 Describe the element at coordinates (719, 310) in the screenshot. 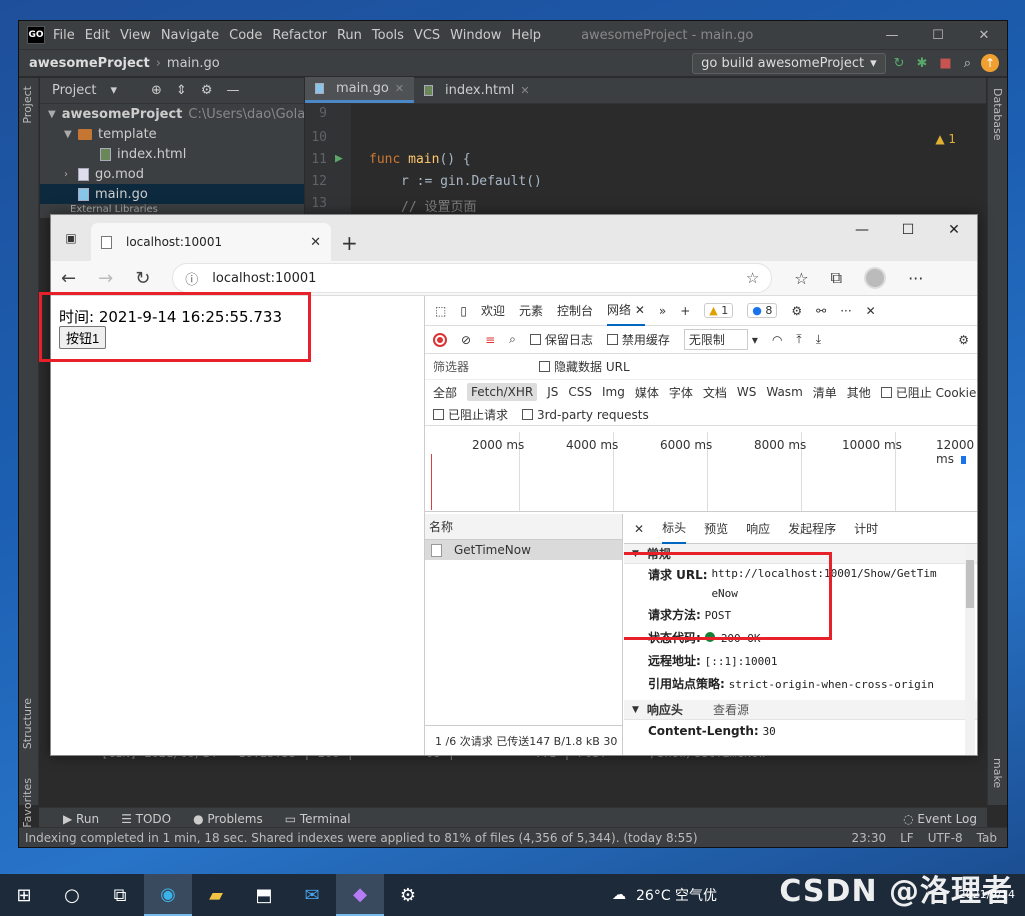

I see `warning-badge: ▲ 1` at that location.